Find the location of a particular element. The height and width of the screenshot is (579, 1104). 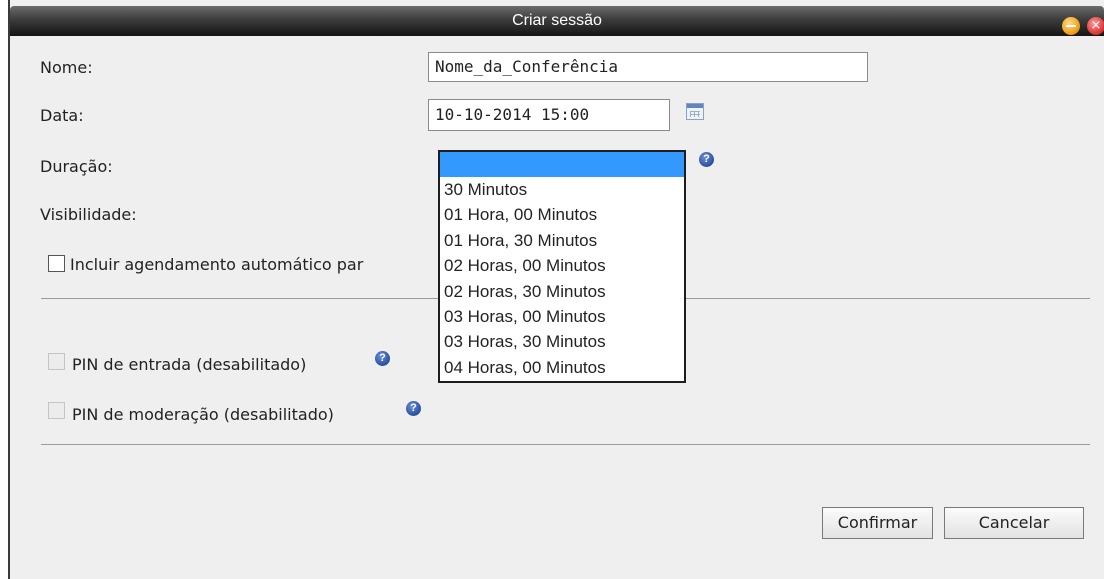

duration-option: 03 Horas, 00 Minutos is located at coordinates (562, 316).